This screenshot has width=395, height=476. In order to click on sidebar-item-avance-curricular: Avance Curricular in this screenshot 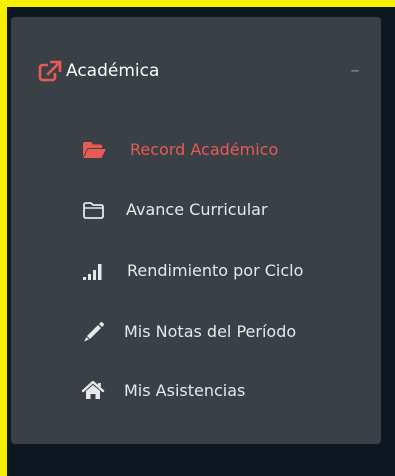, I will do `click(196, 210)`.